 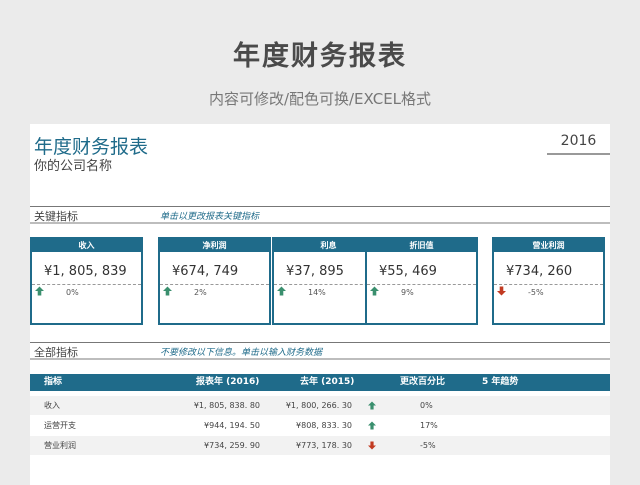 I want to click on banner-subtitle: 内容可修改/配色可换/EXCEL格式, so click(x=320, y=99).